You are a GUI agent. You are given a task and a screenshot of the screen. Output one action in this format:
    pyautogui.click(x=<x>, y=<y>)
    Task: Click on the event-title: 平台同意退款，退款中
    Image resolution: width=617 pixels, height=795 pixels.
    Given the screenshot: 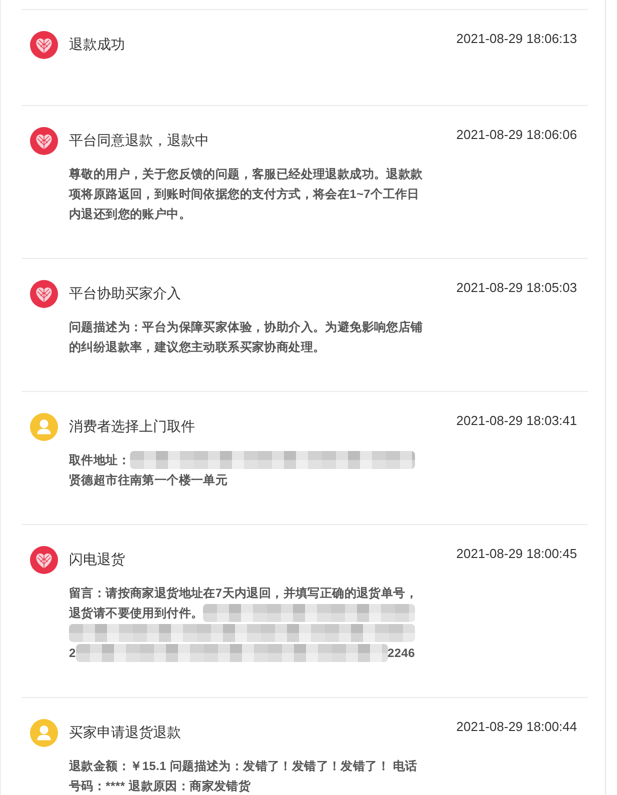 What is the action you would take?
    pyautogui.click(x=139, y=141)
    